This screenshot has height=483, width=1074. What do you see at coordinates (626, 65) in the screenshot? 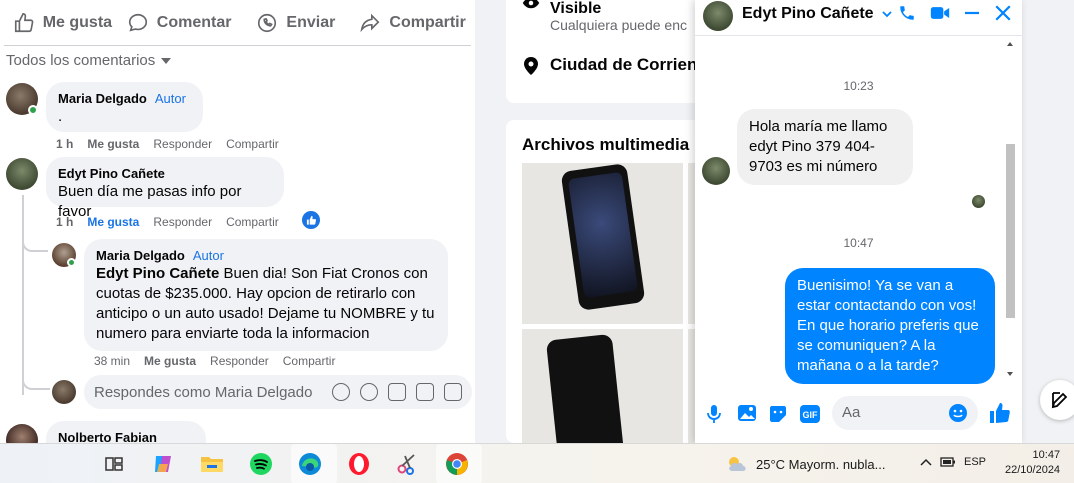
I see `city-label: Ciudad de Corrient` at bounding box center [626, 65].